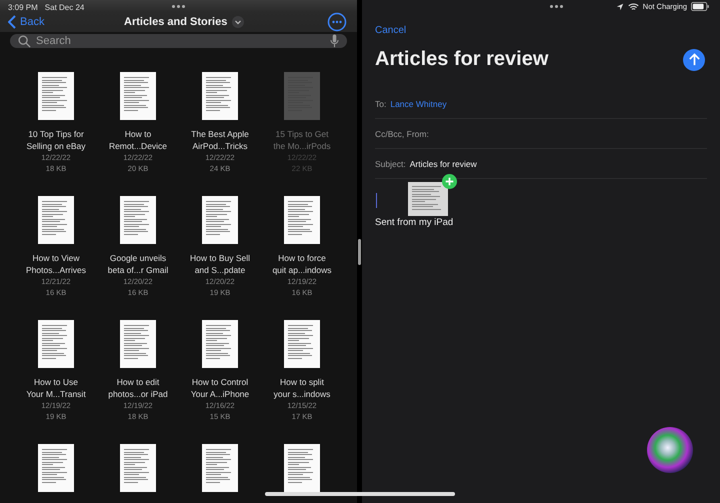 This screenshot has width=720, height=503. Describe the element at coordinates (418, 103) in the screenshot. I see `recipient-token: Lance Whitney` at that location.